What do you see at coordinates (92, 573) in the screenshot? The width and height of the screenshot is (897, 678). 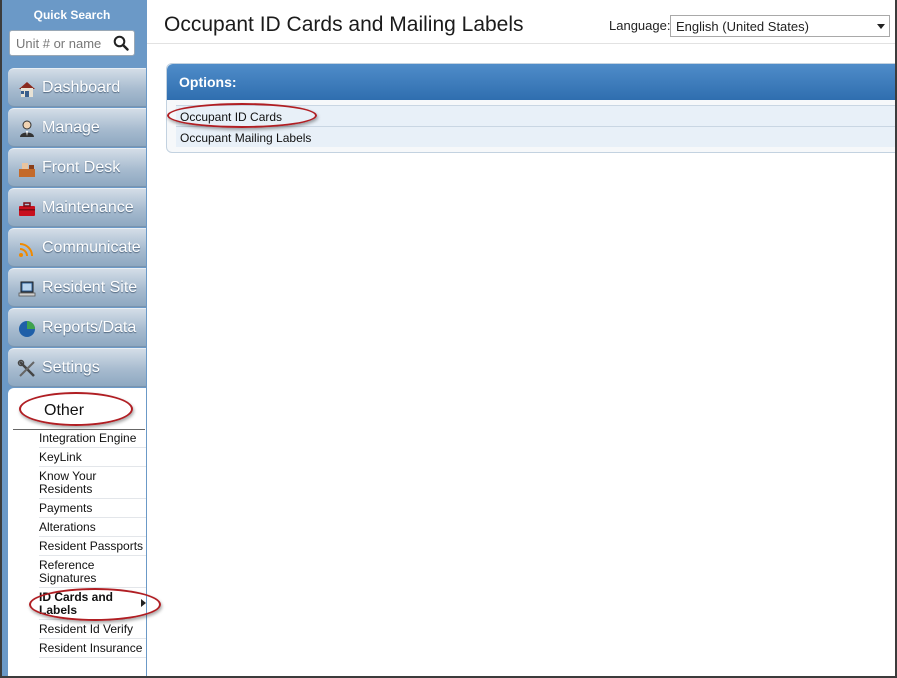 I see `sub-item-reference-signatures: Reference Signatures` at bounding box center [92, 573].